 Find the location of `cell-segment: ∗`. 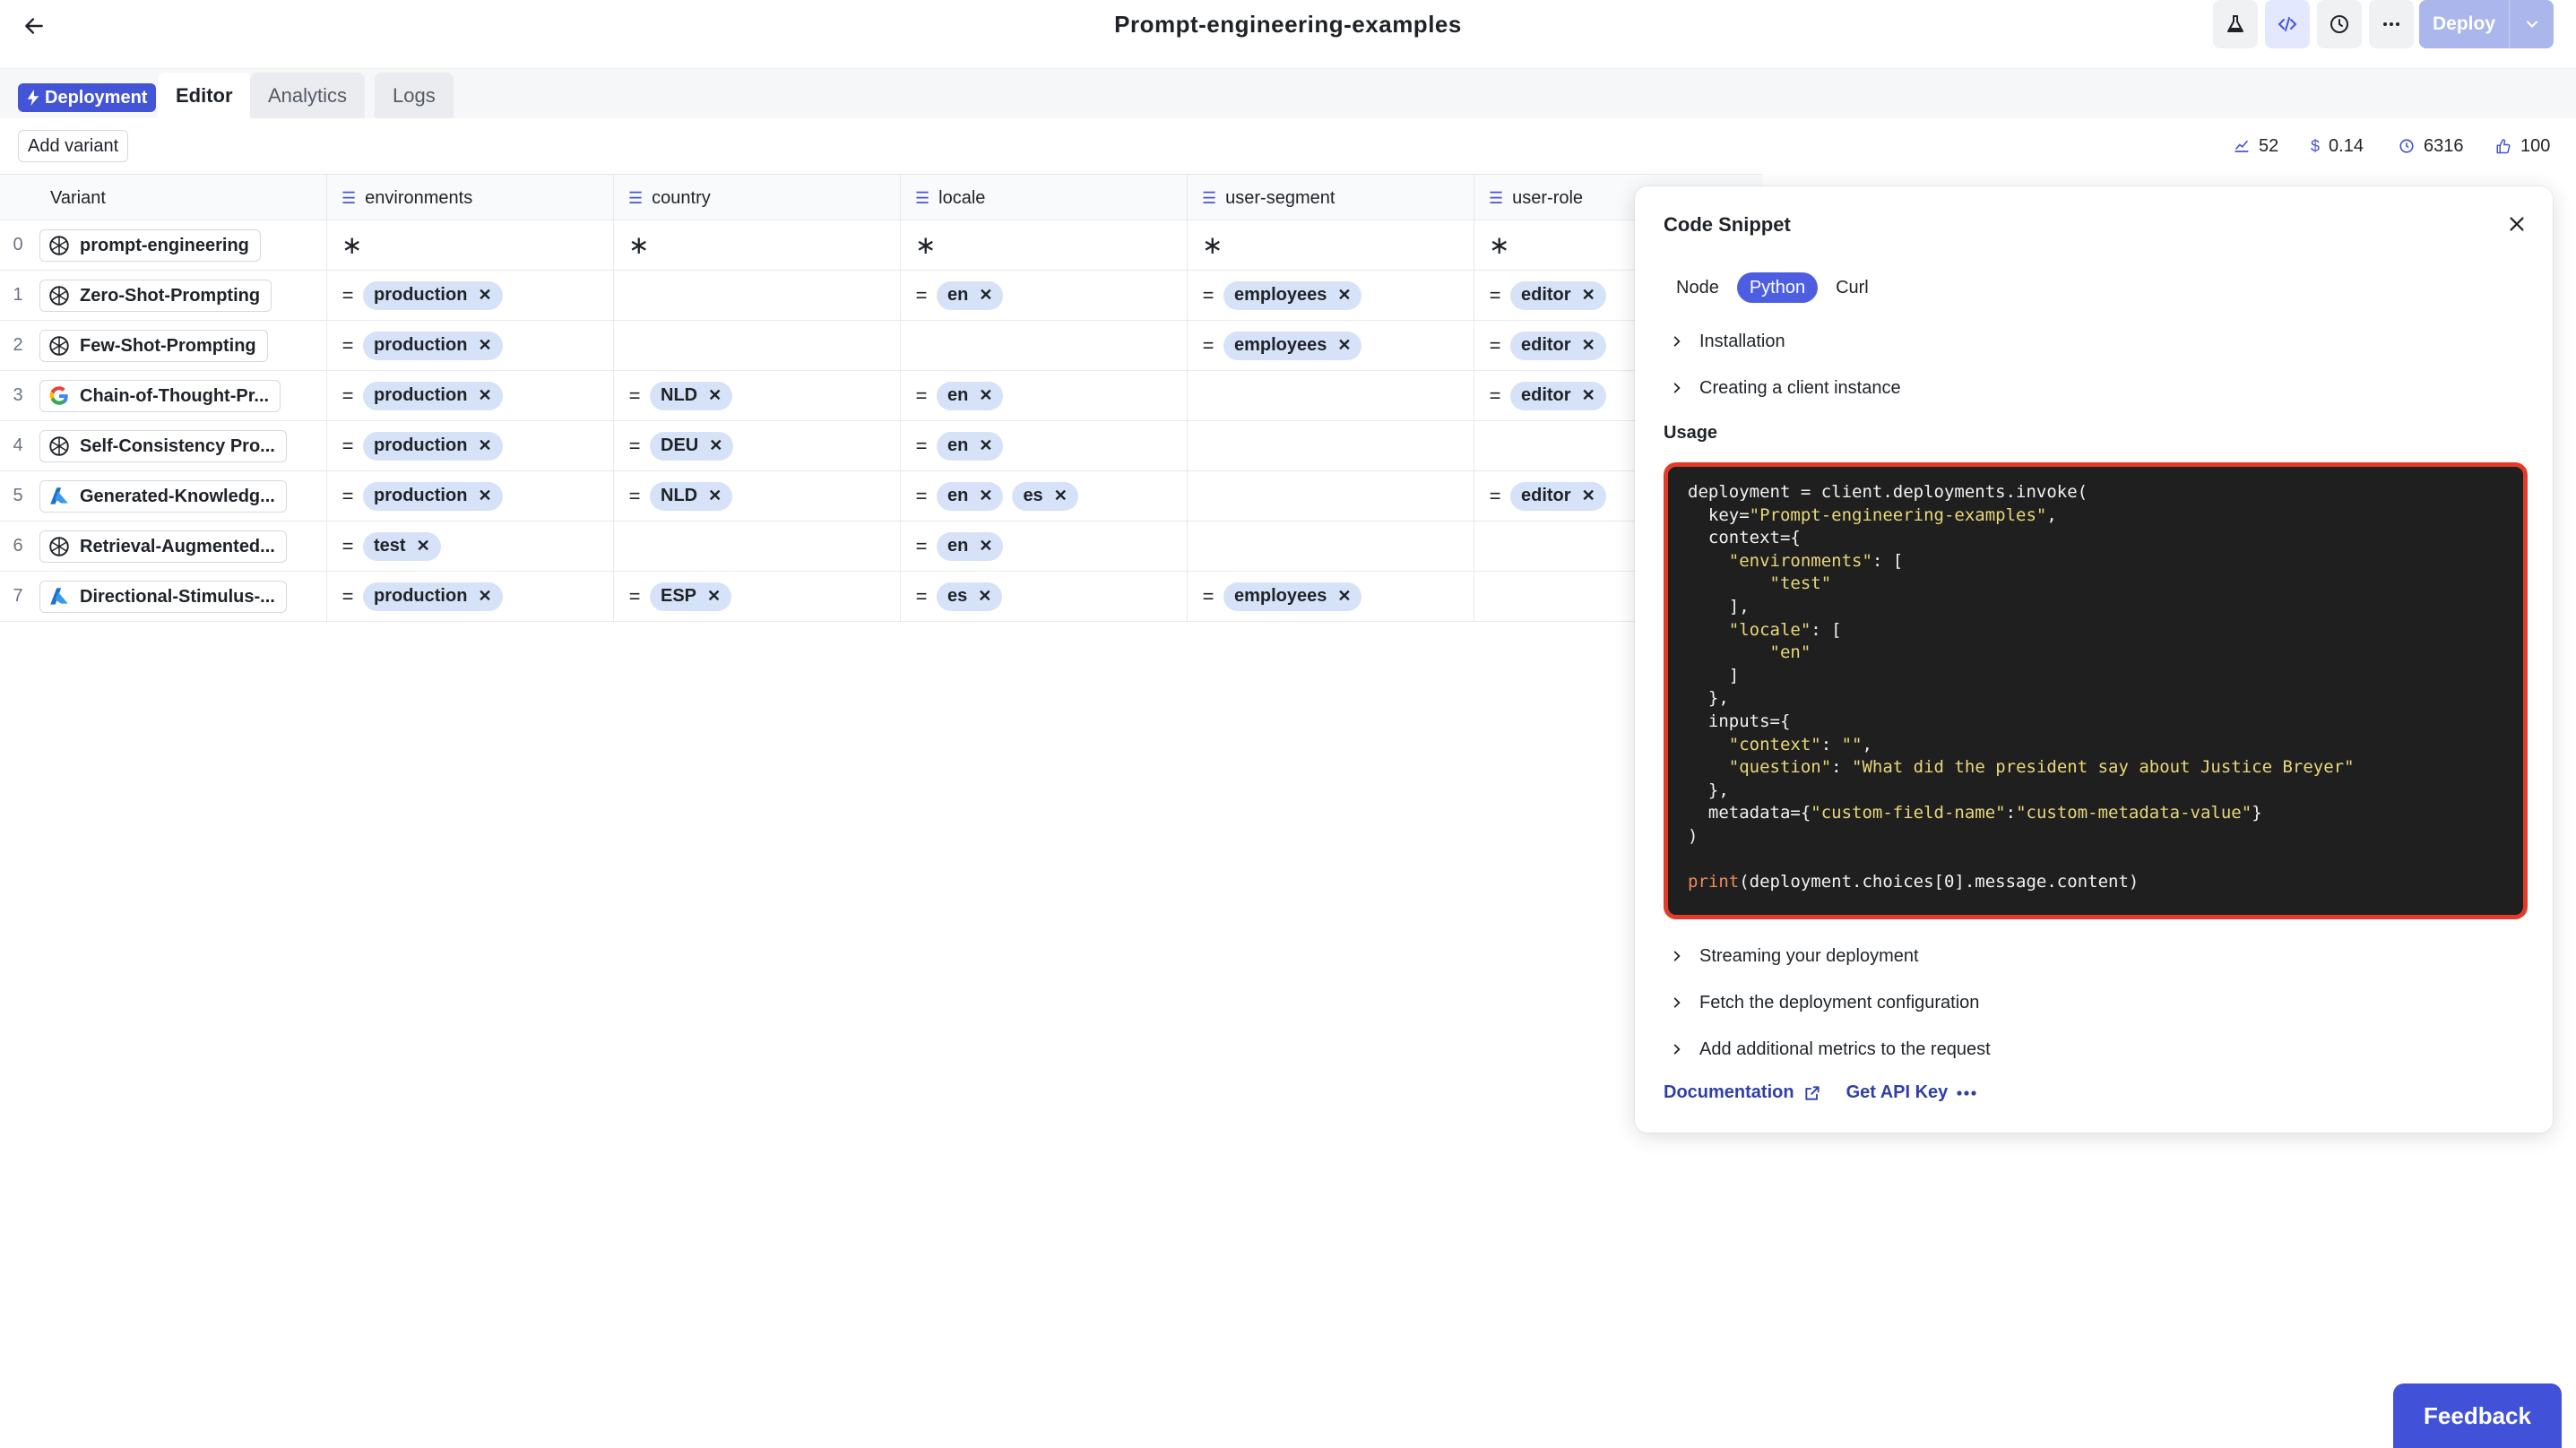

cell-segment: ∗ is located at coordinates (1330, 245).